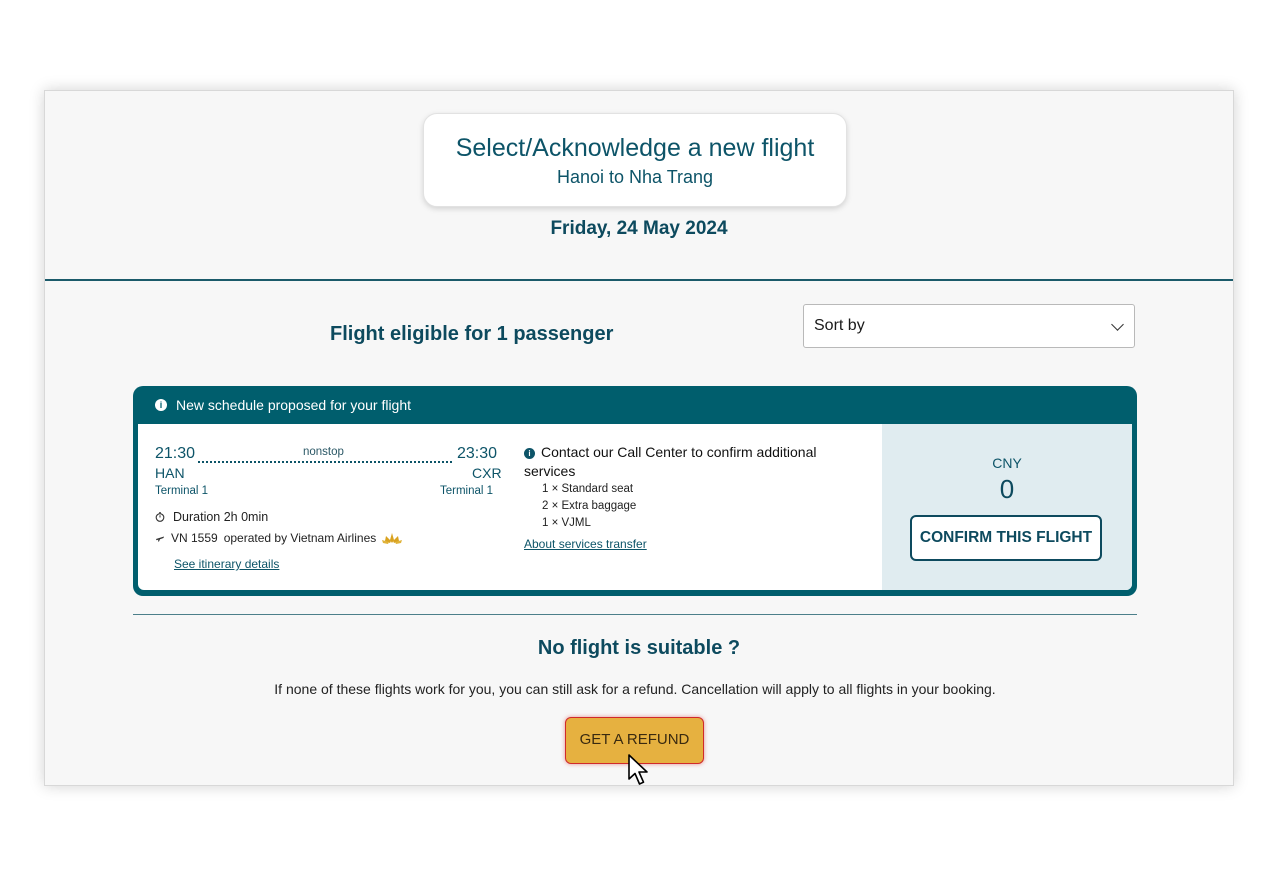  I want to click on price-panel: CNY 0 CONFIRM THIS FLIGHT, so click(1007, 507).